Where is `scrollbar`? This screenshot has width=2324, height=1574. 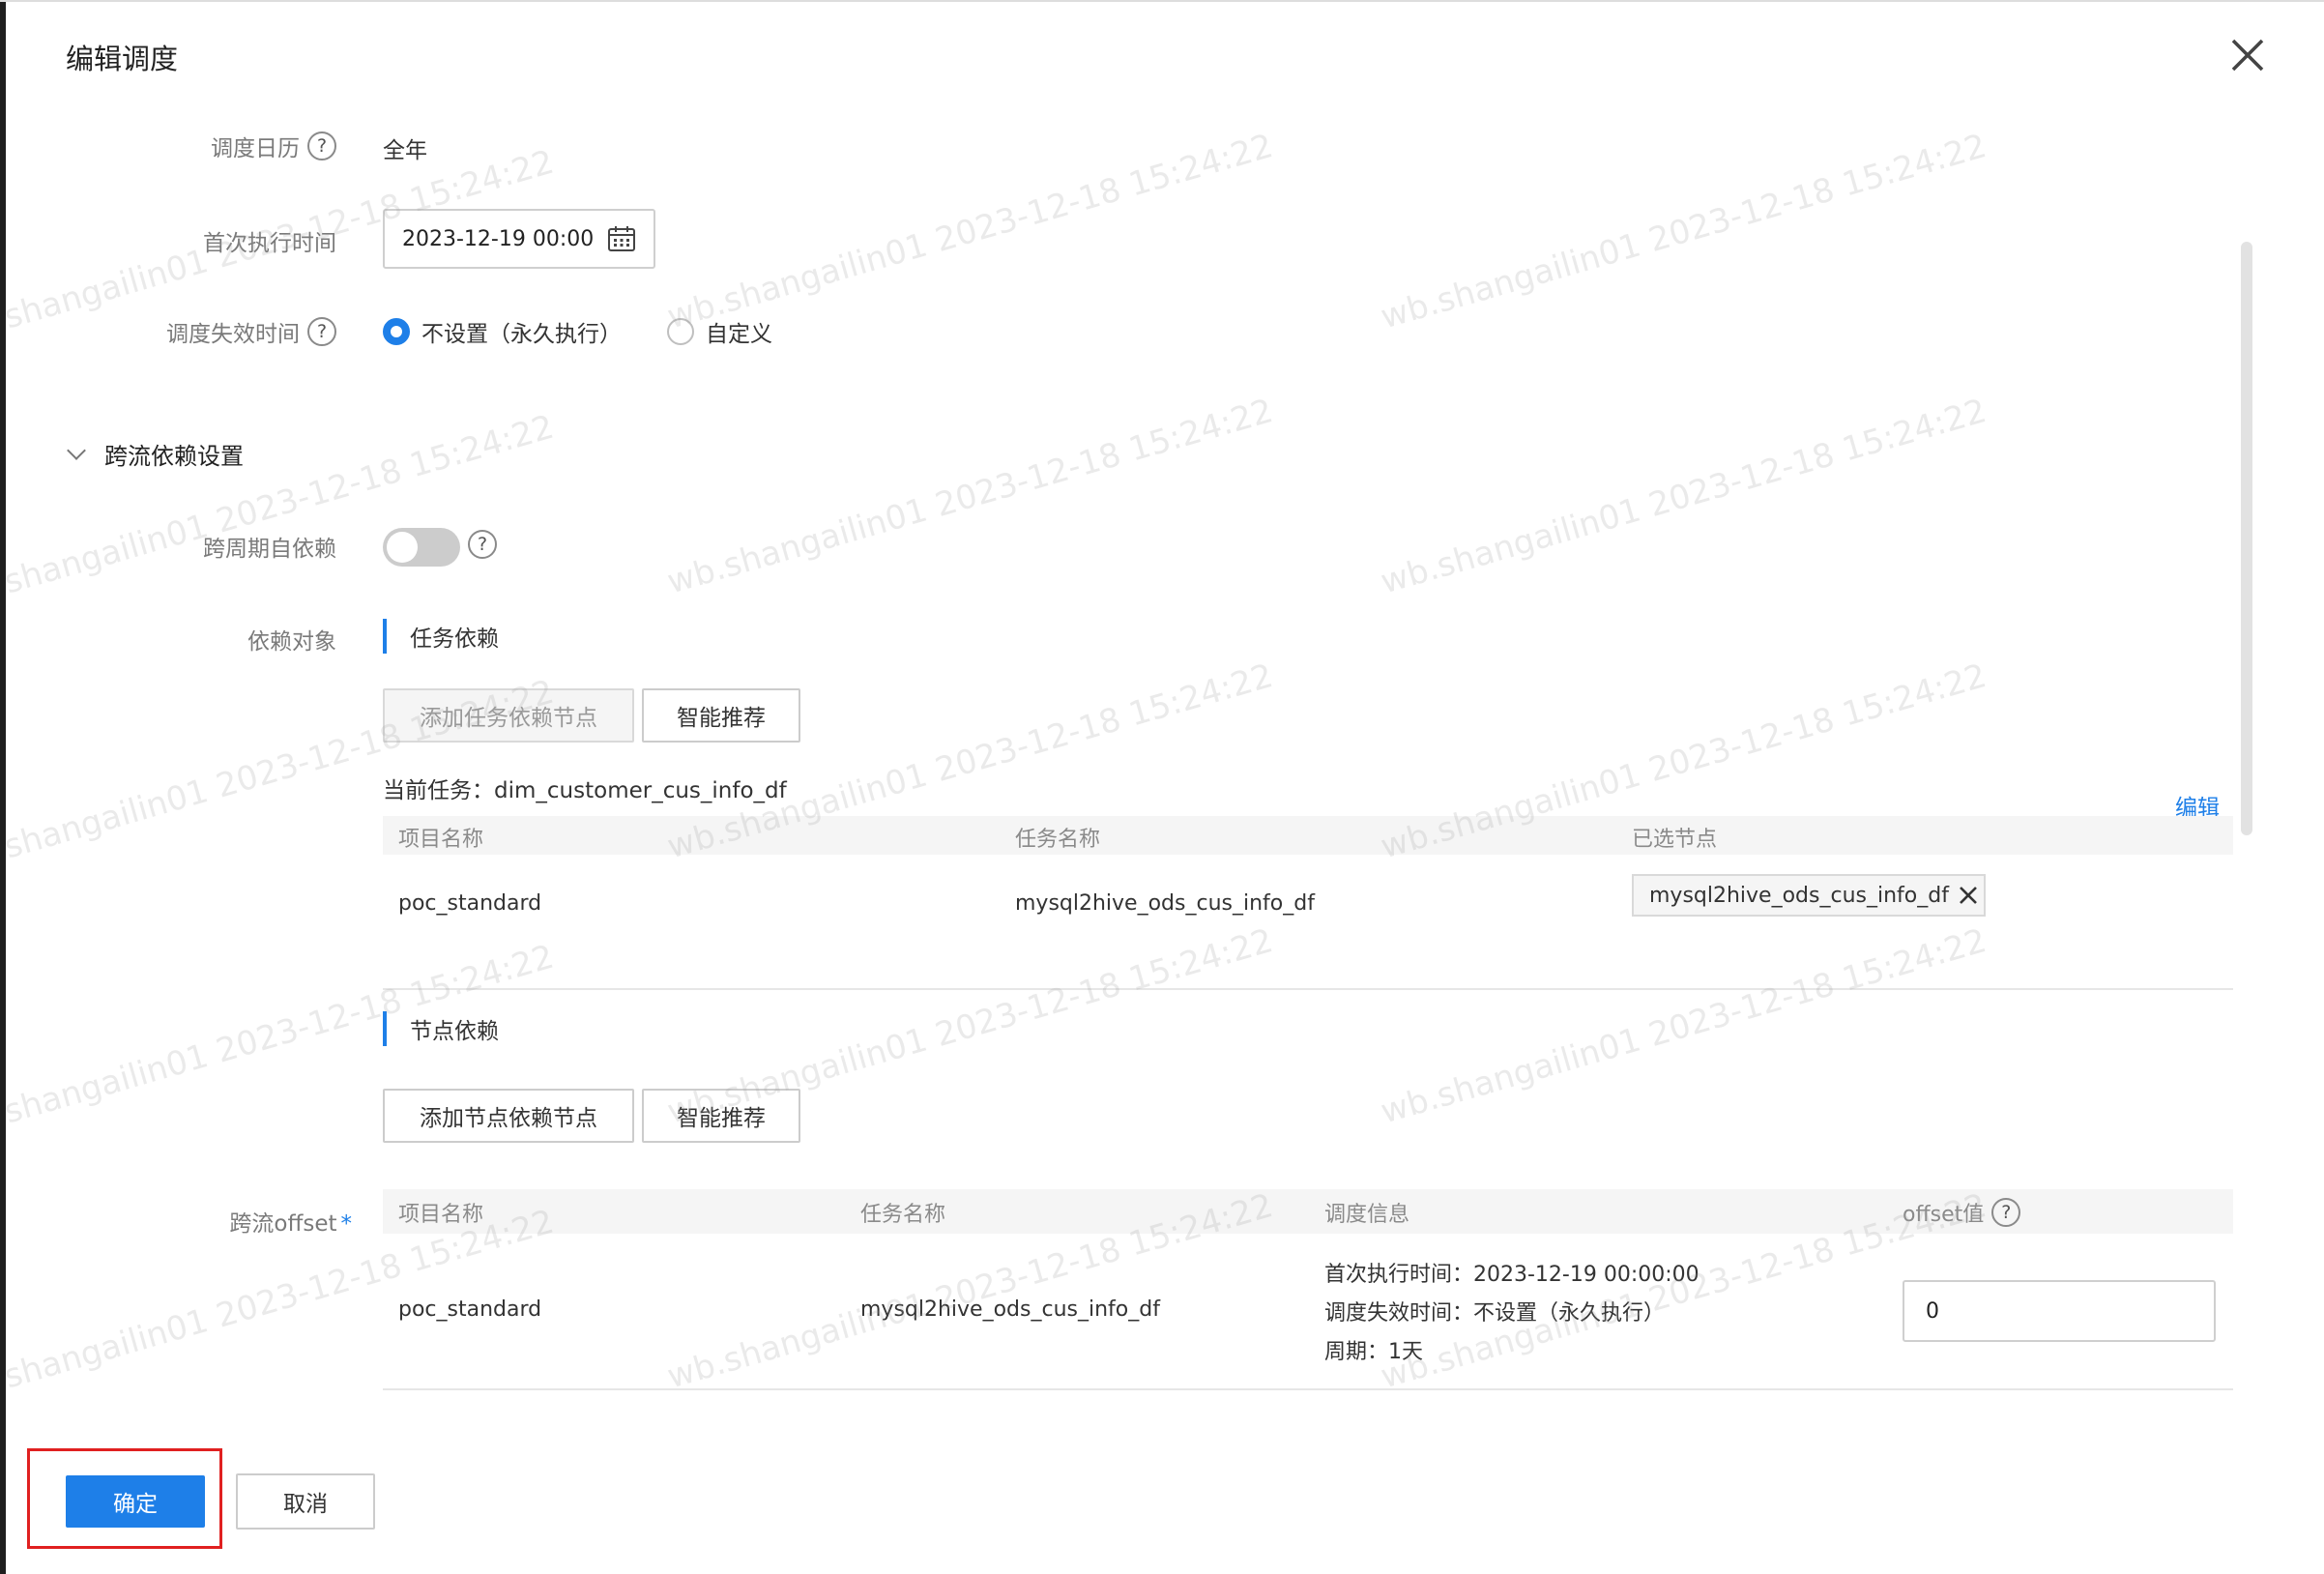 scrollbar is located at coordinates (2246, 538).